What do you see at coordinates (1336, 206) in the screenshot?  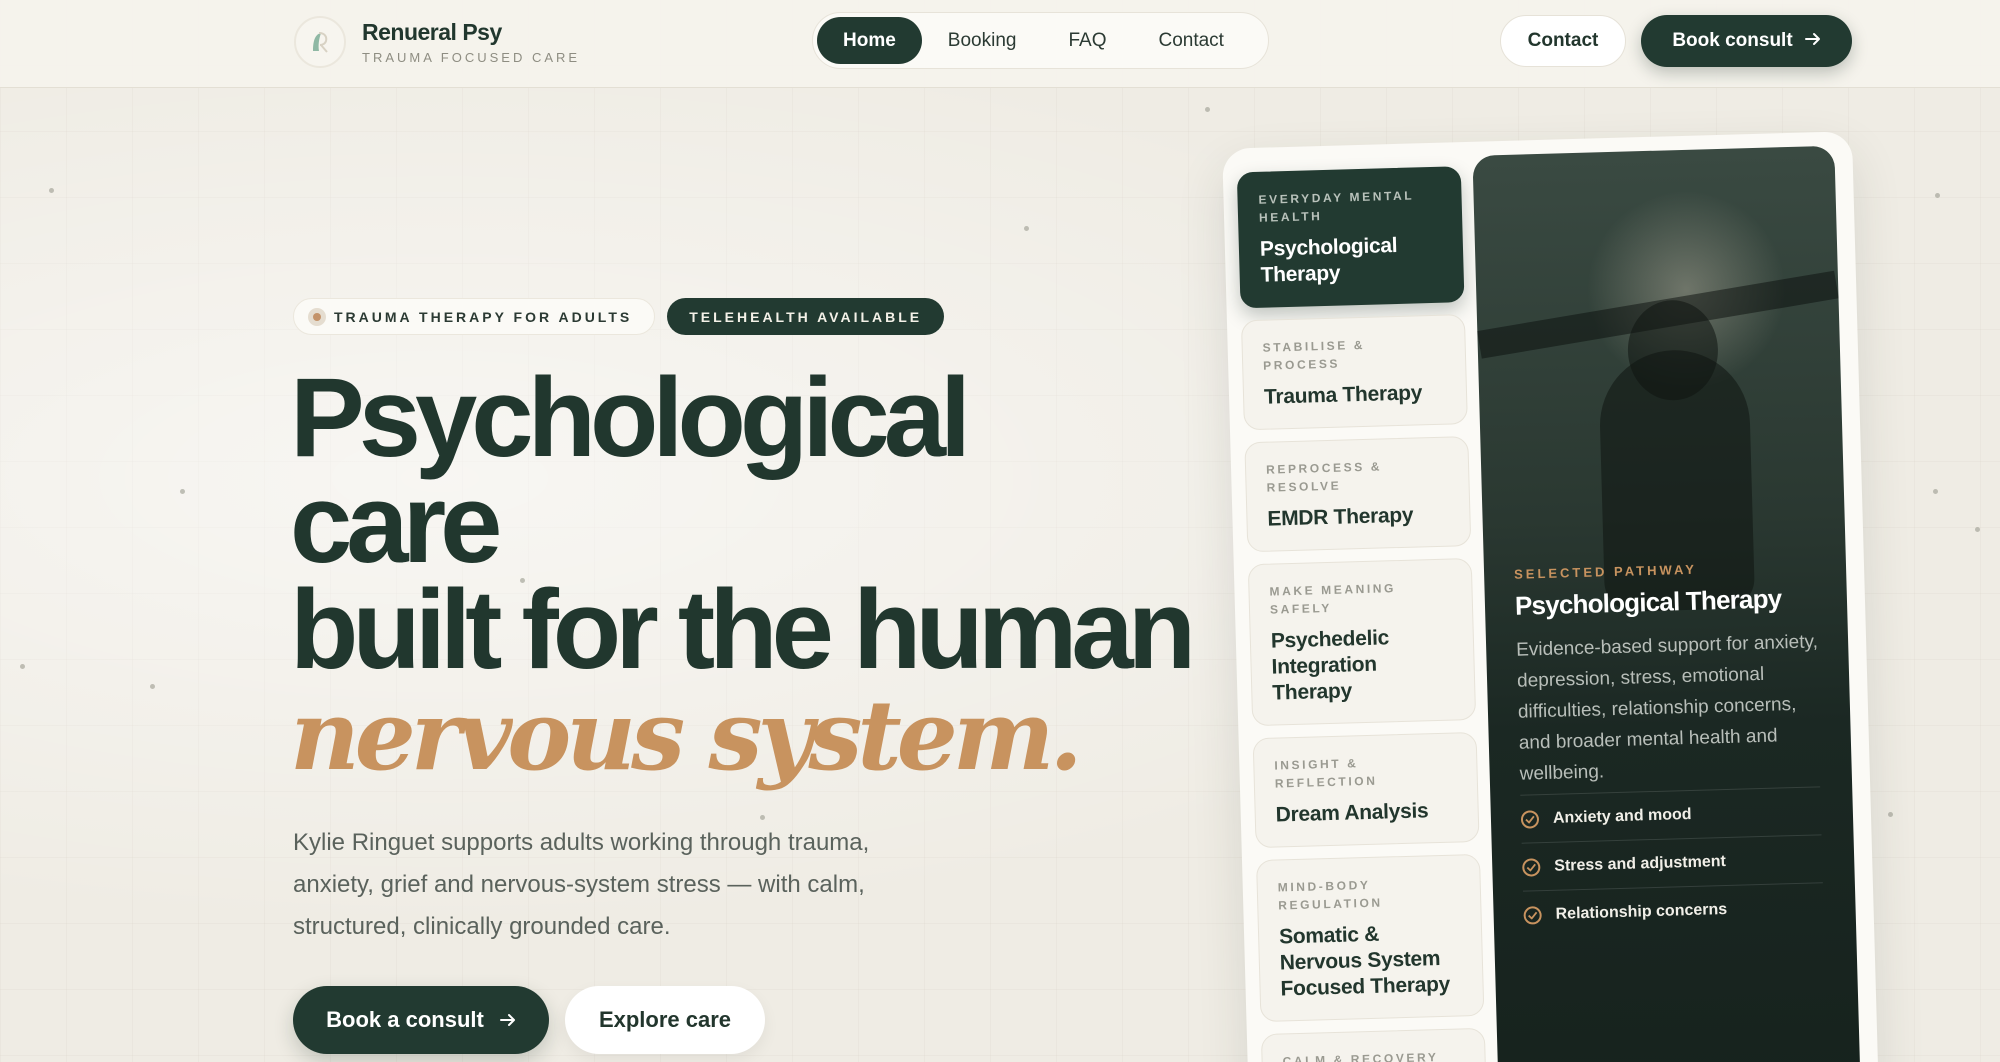 I see `pathway-kicker: EVERYDAY MENTAL HEALTH` at bounding box center [1336, 206].